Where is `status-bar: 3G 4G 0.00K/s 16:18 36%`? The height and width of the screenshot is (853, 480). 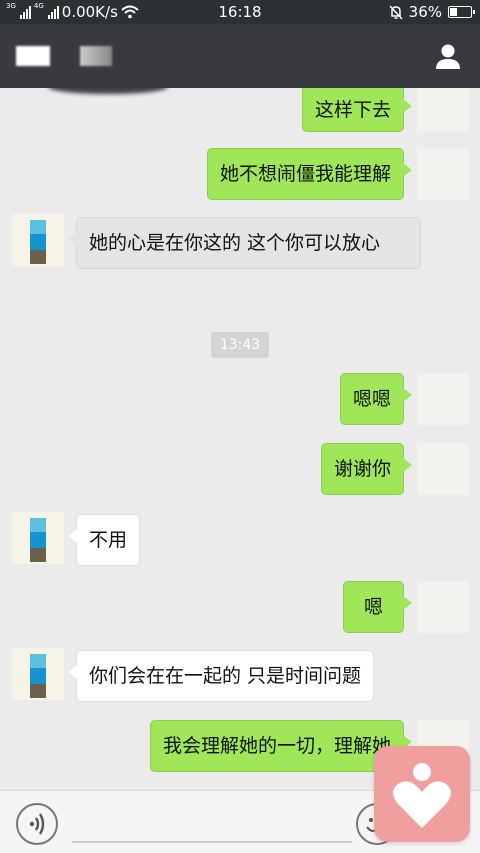
status-bar: 3G 4G 0.00K/s 16:18 36% is located at coordinates (240, 12).